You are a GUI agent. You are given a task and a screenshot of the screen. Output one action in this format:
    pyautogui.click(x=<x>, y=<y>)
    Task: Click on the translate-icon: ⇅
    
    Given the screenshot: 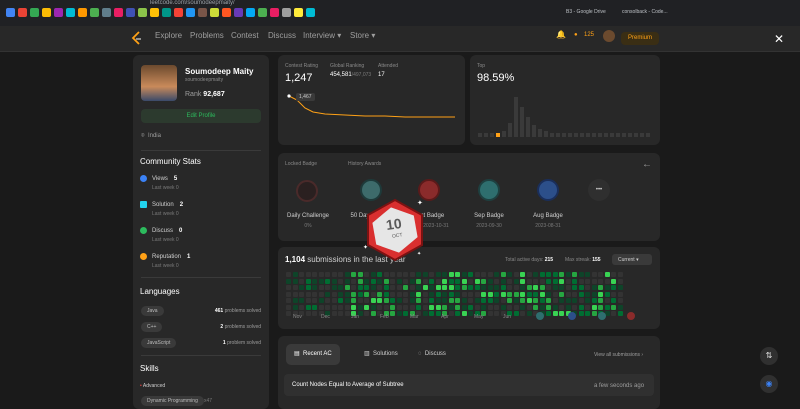 What is the action you would take?
    pyautogui.click(x=769, y=356)
    